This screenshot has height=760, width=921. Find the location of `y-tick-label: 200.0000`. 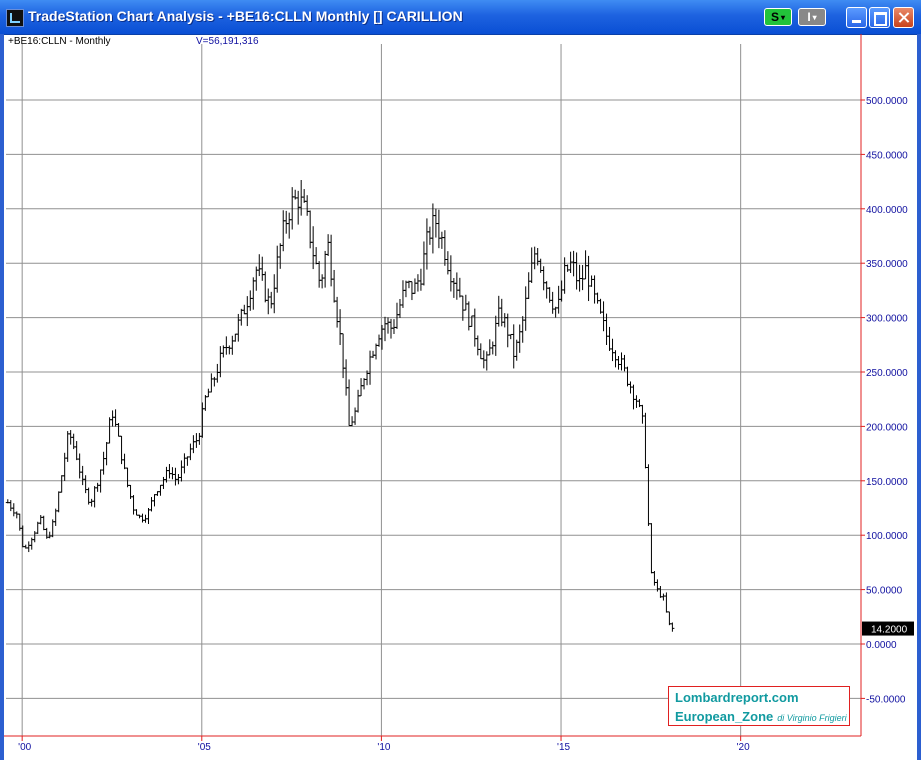

y-tick-label: 200.0000 is located at coordinates (887, 427).